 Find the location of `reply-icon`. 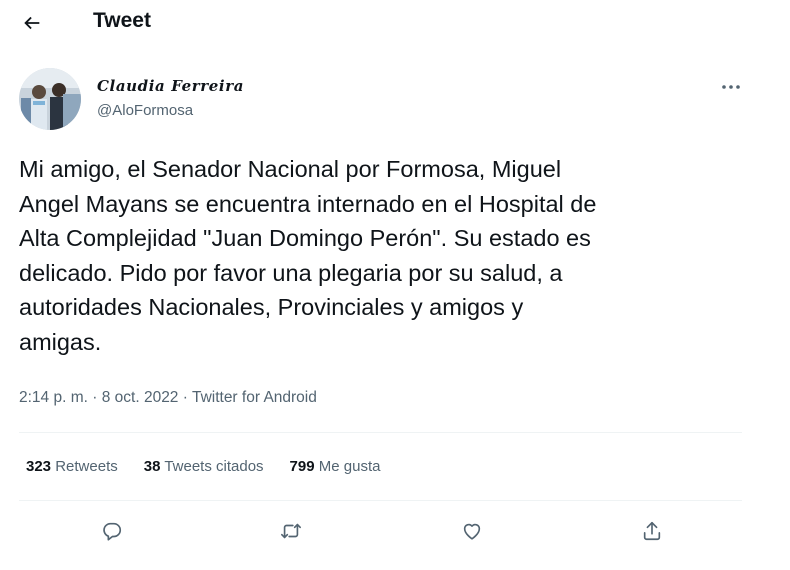

reply-icon is located at coordinates (112, 531).